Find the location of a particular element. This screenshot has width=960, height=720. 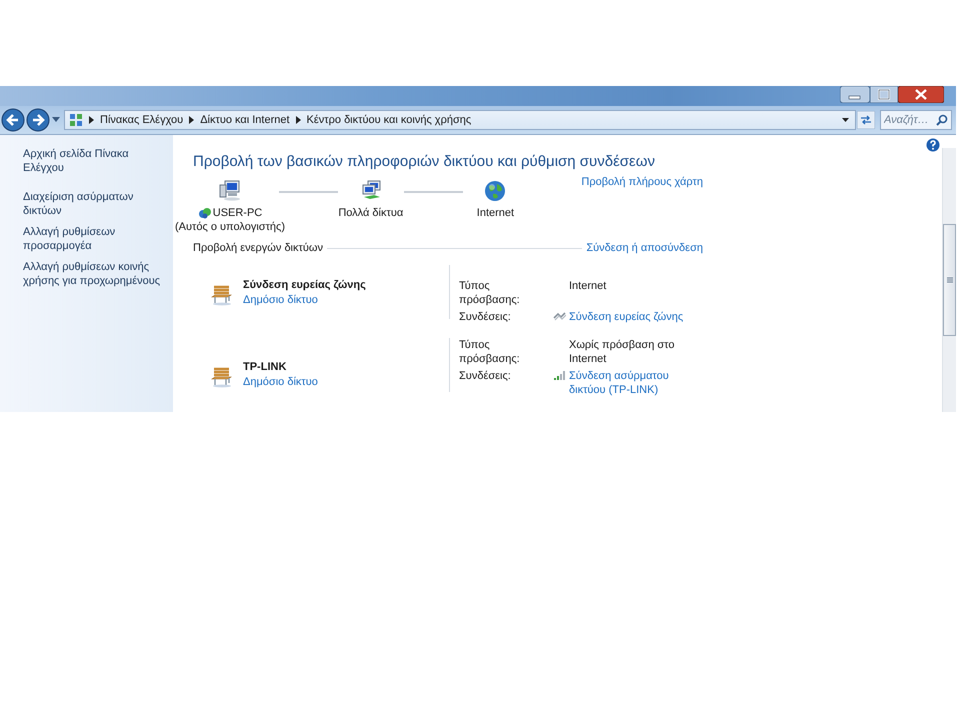

homegroup-icon is located at coordinates (205, 213).